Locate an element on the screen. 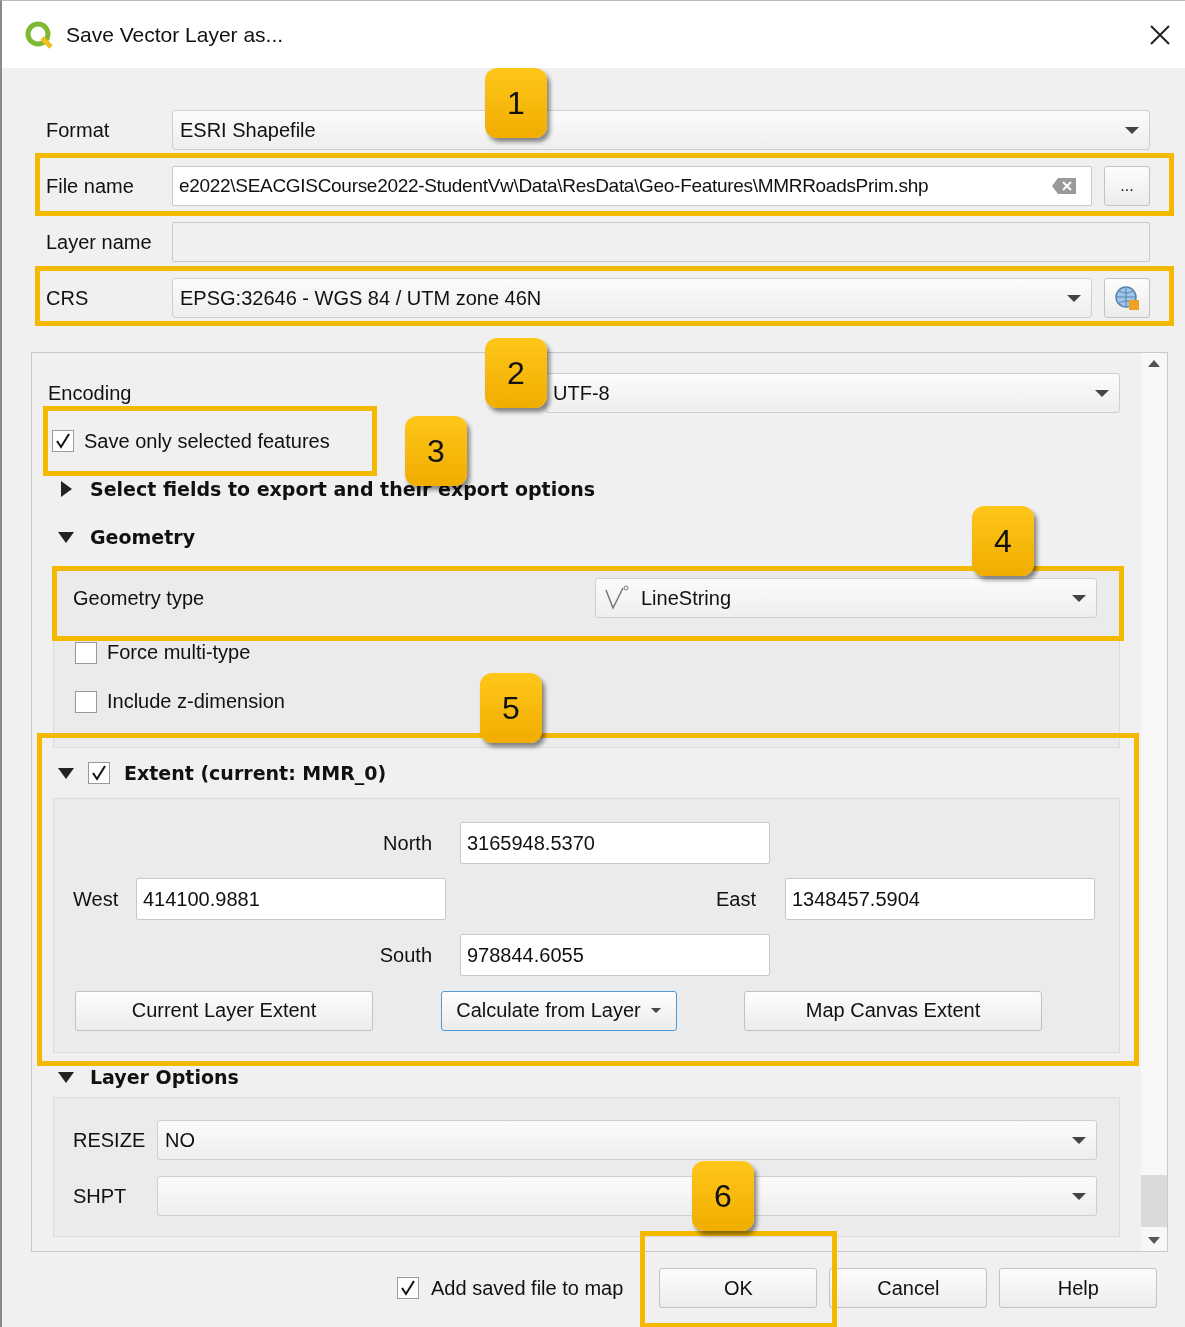 The height and width of the screenshot is (1327, 1185). dialog-button: Help is located at coordinates (1078, 1288).